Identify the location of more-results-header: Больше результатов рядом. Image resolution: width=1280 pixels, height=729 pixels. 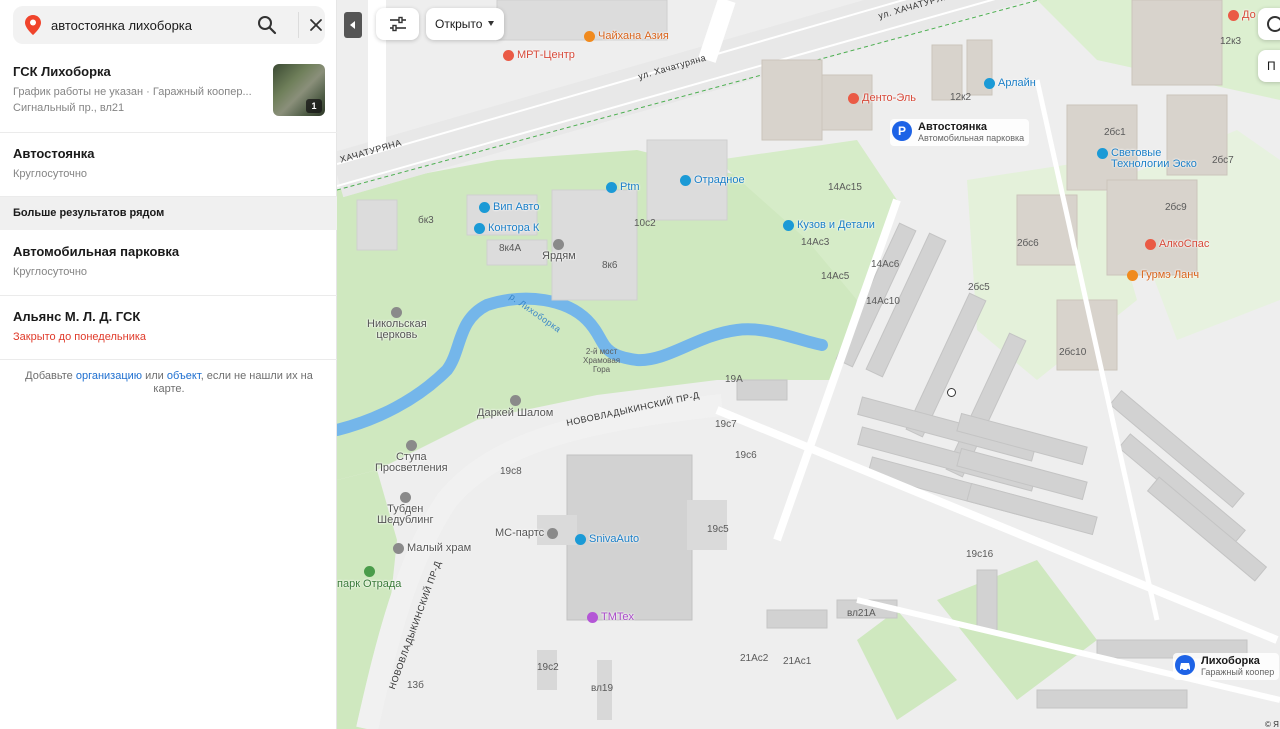
(168, 213).